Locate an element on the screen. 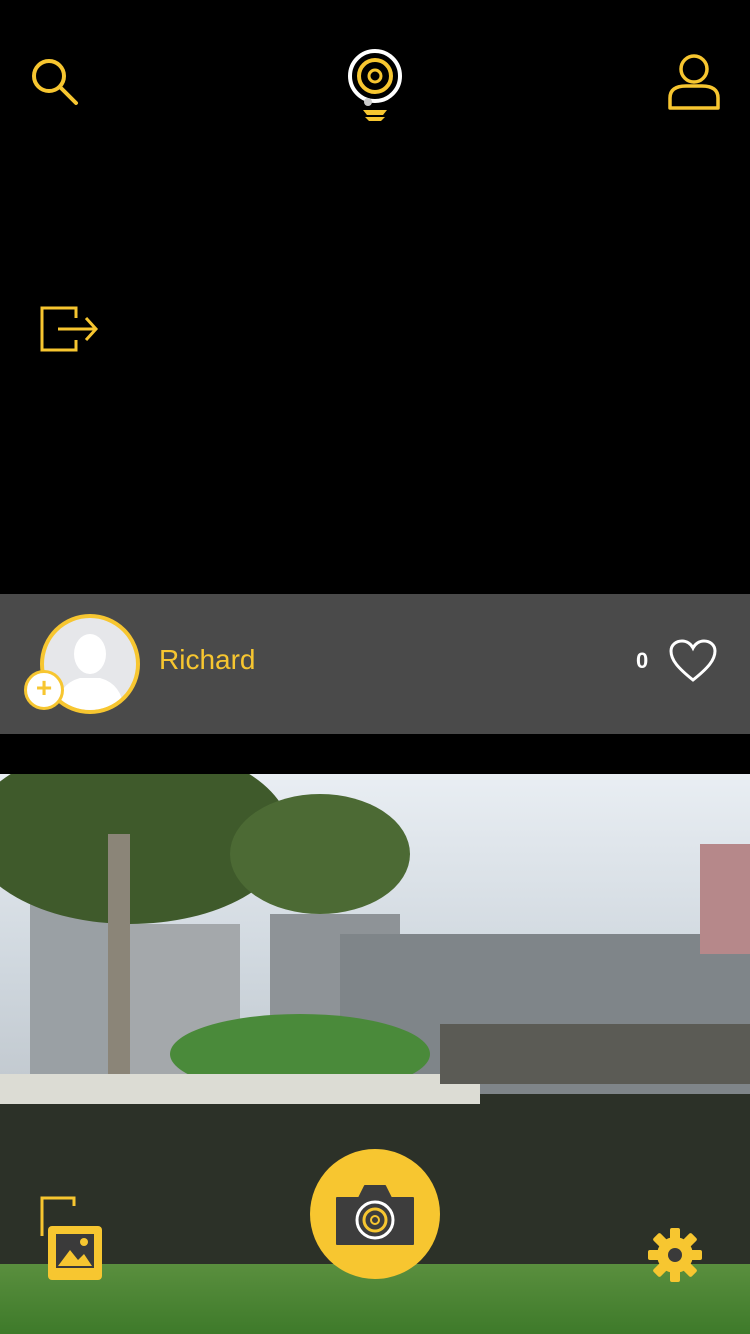 The image size is (750, 1334). plus-icon: + is located at coordinates (44, 687).